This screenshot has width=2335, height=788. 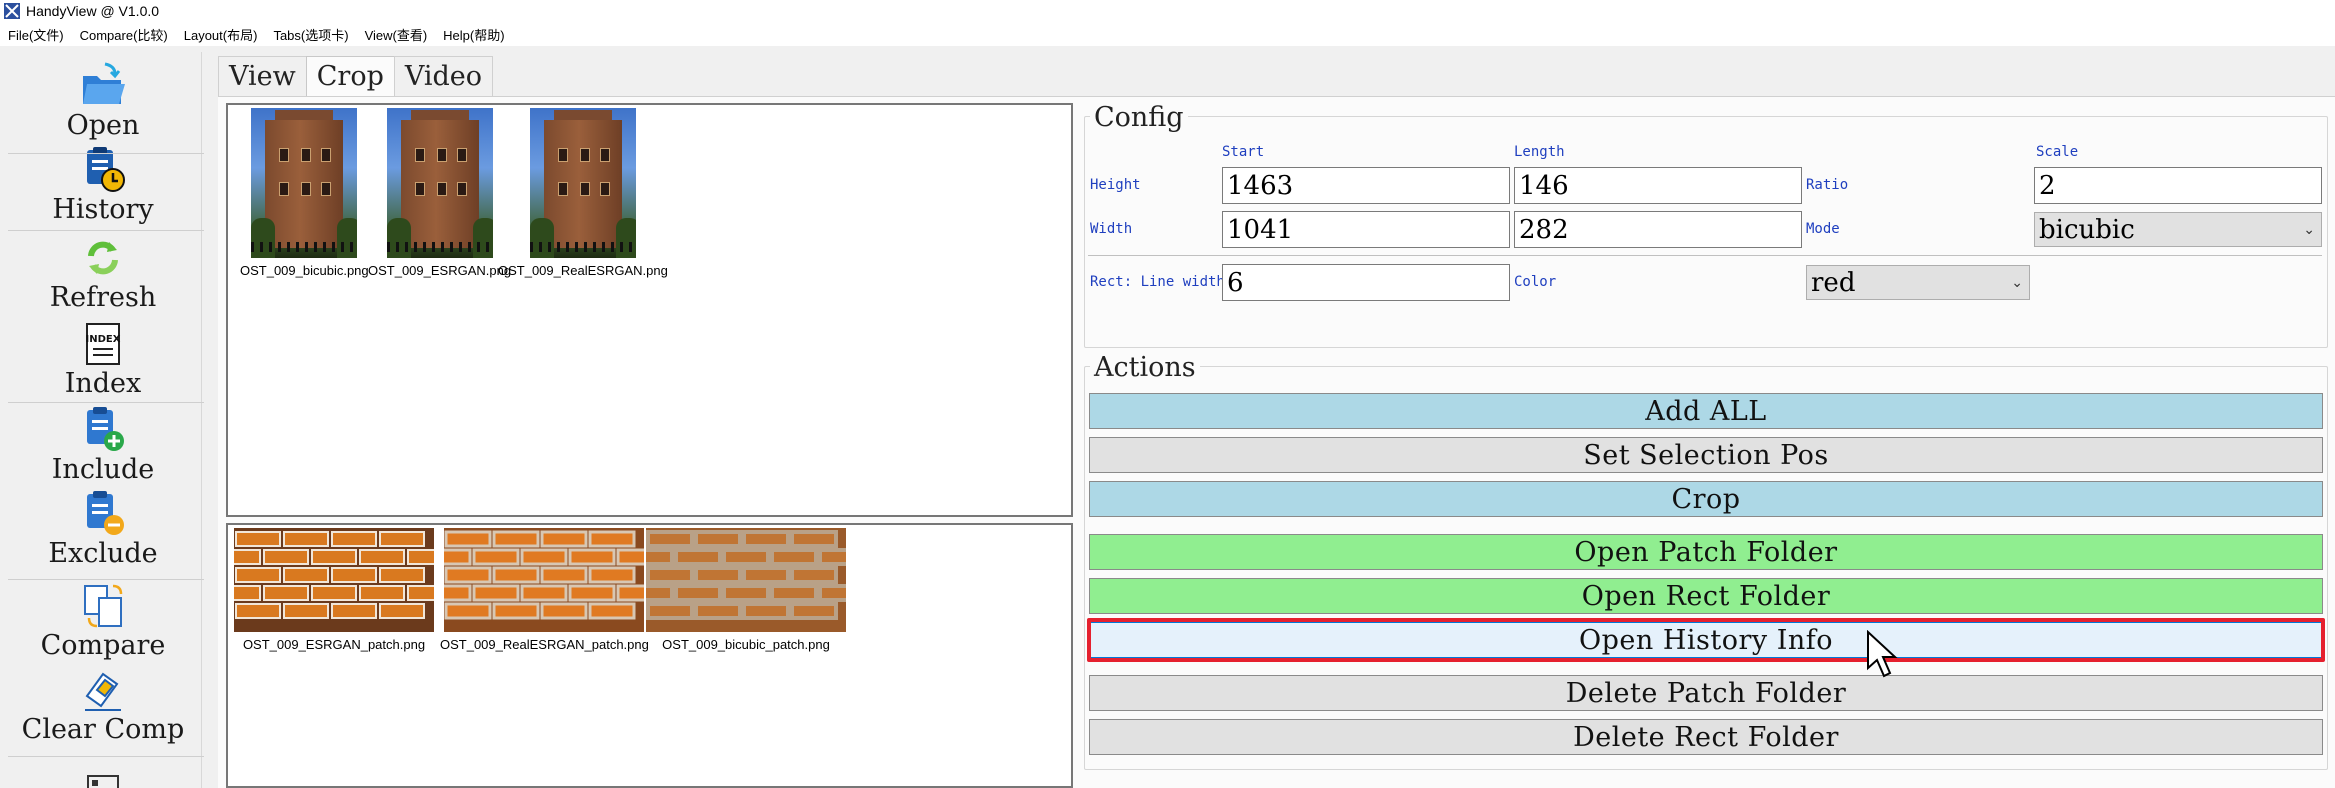 I want to click on tab-crop: Crop, so click(x=350, y=76).